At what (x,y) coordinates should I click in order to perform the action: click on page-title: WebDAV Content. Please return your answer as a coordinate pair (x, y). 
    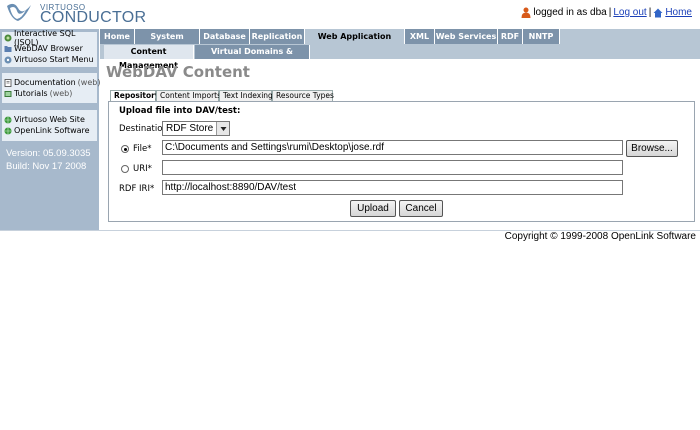
    Looking at the image, I should click on (178, 72).